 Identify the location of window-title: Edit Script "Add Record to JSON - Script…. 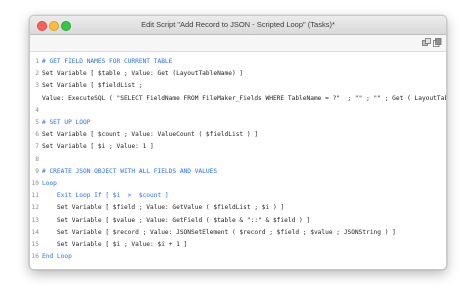
(238, 24).